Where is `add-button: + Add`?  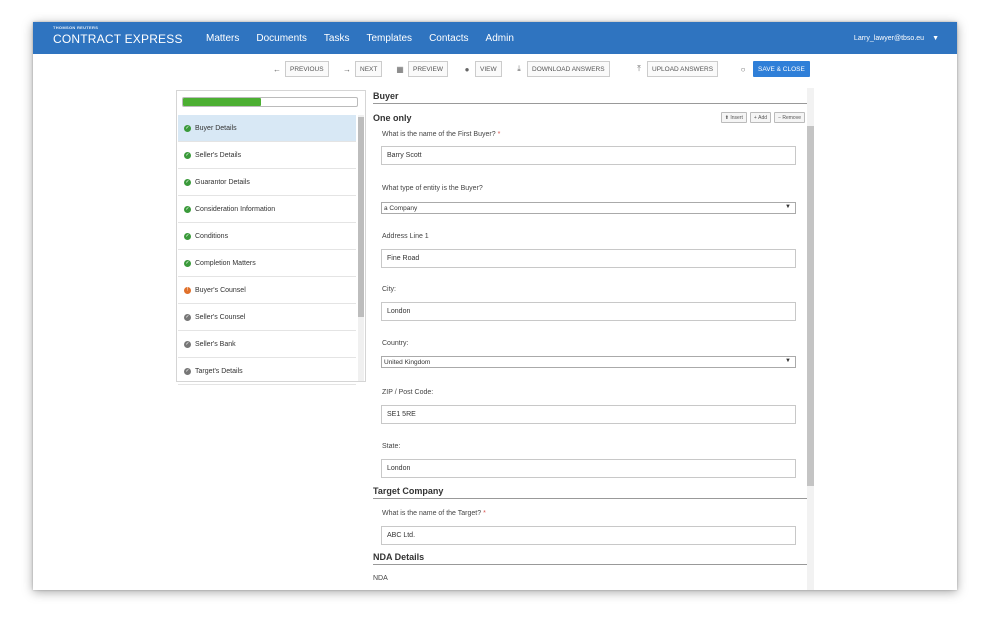 add-button: + Add is located at coordinates (760, 117).